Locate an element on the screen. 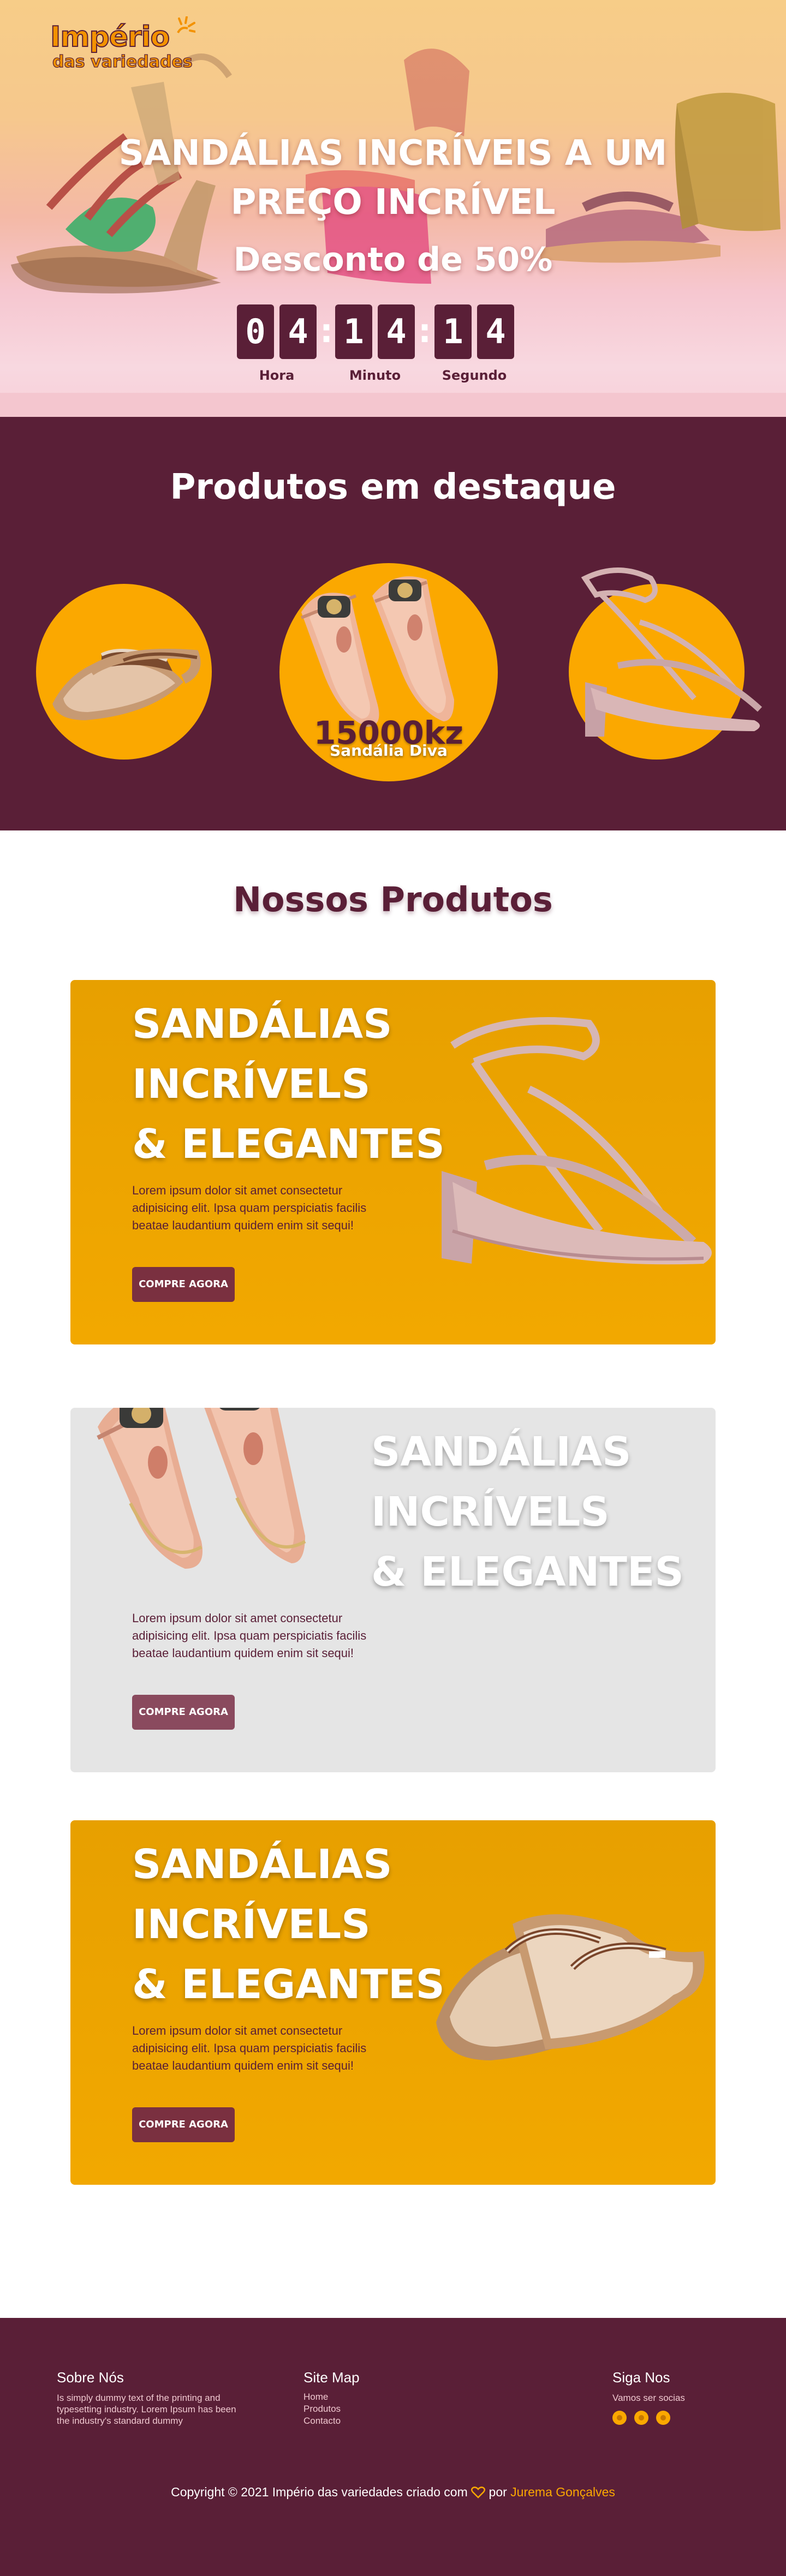 Image resolution: width=786 pixels, height=2576 pixels. heart-icon is located at coordinates (478, 2493).